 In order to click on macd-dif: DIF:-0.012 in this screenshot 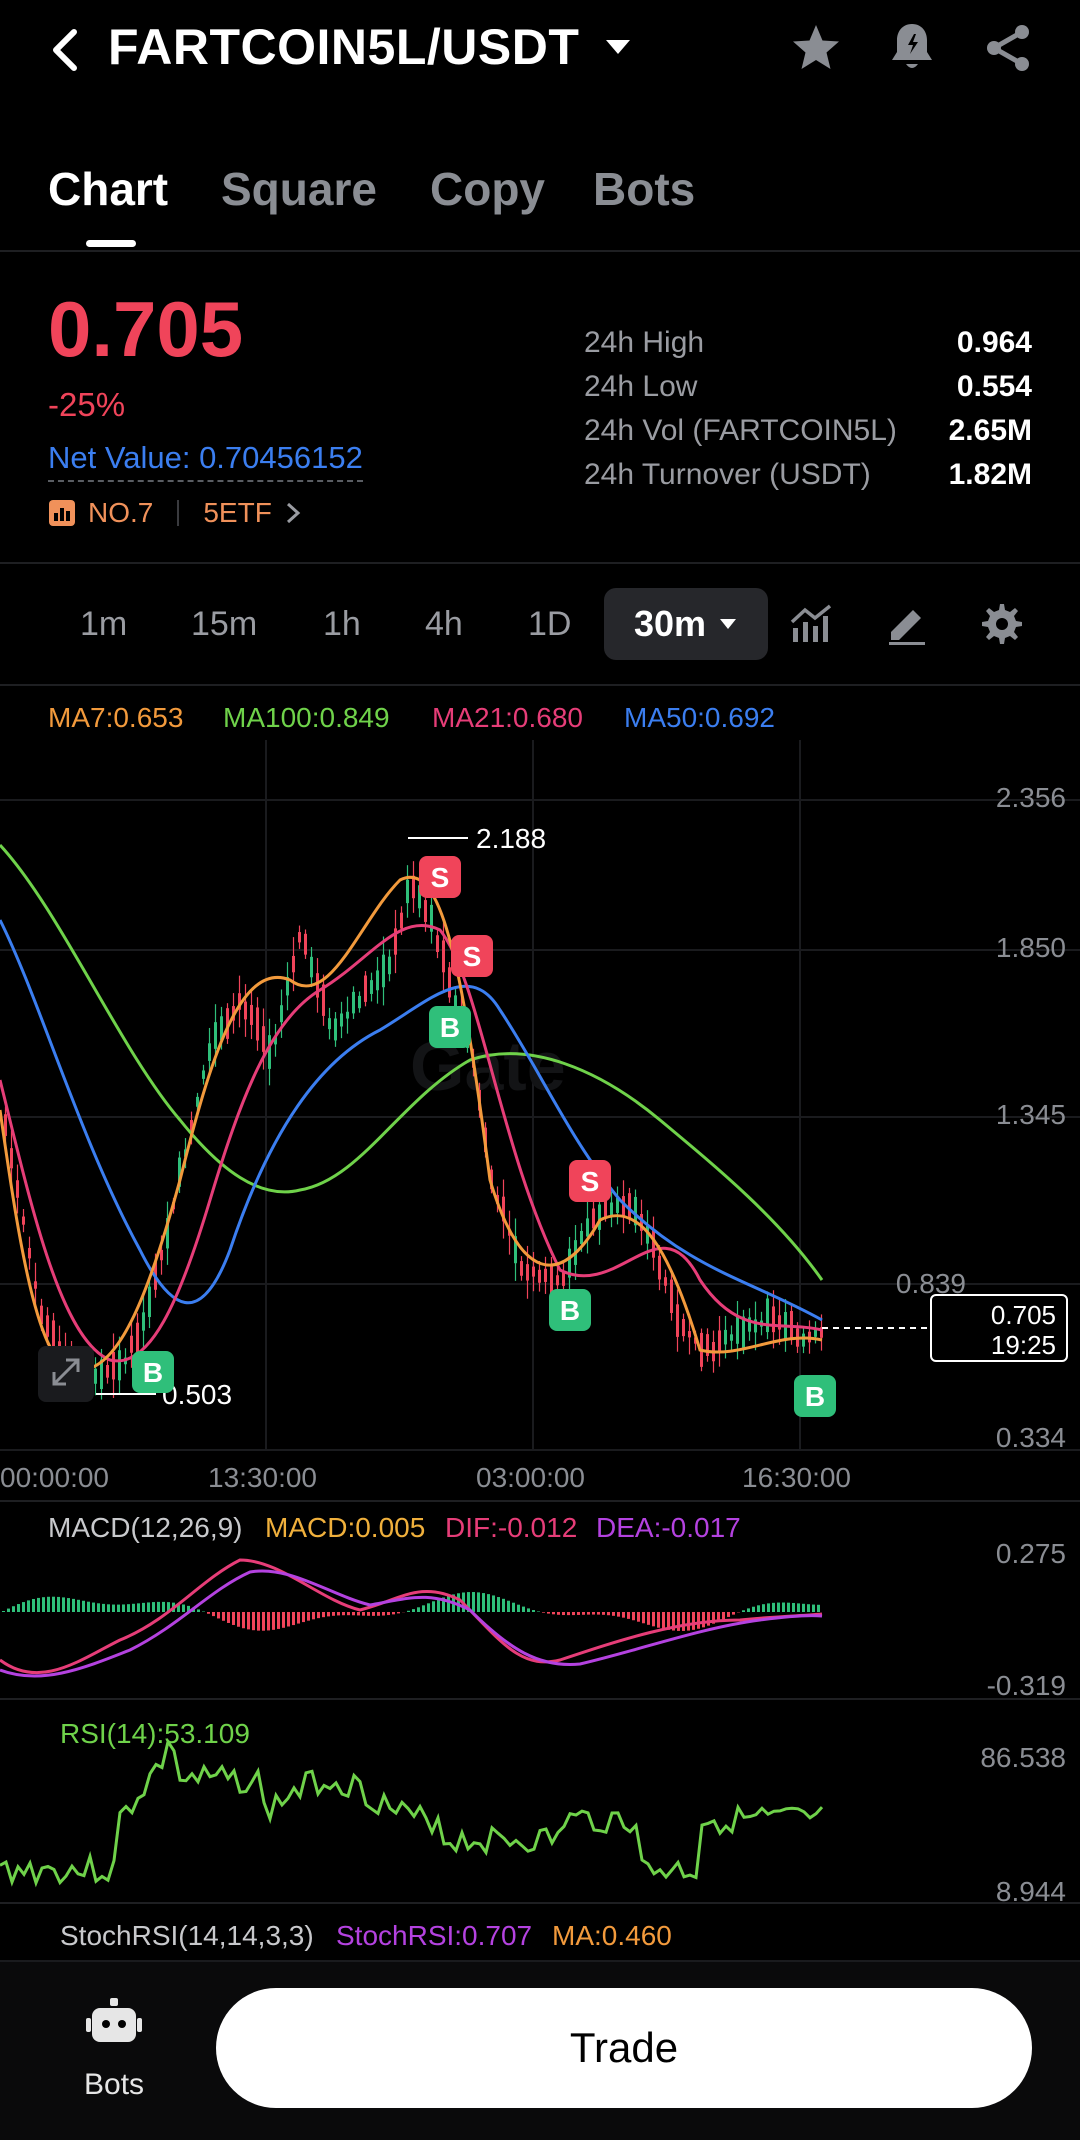, I will do `click(511, 1527)`.